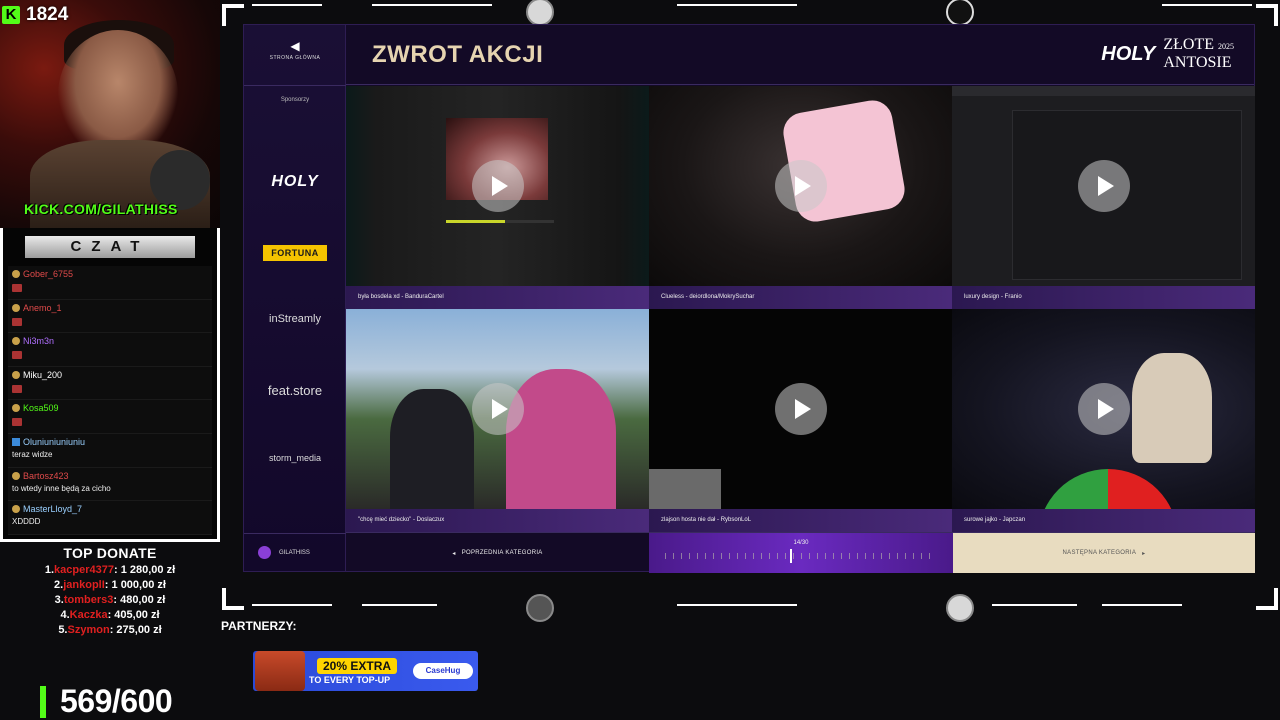 Image resolution: width=1280 pixels, height=720 pixels. What do you see at coordinates (84, 570) in the screenshot?
I see `donor-name: kacper4377` at bounding box center [84, 570].